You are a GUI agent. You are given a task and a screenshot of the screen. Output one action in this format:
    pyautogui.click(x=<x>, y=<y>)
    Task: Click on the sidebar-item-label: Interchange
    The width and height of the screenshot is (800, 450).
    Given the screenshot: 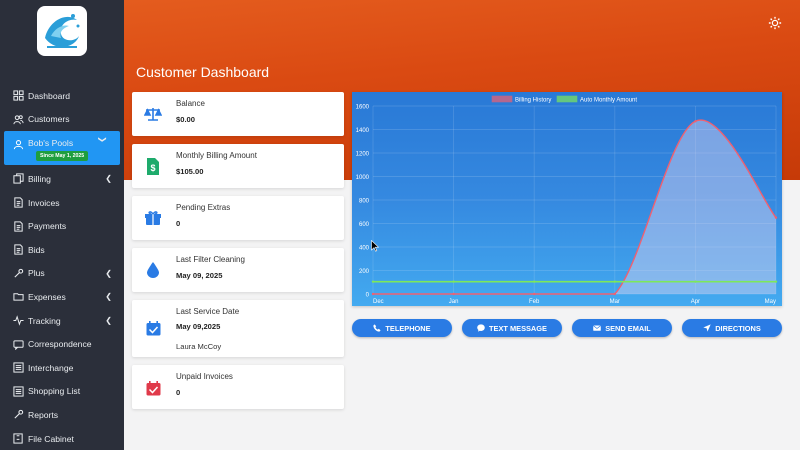 What is the action you would take?
    pyautogui.click(x=51, y=367)
    